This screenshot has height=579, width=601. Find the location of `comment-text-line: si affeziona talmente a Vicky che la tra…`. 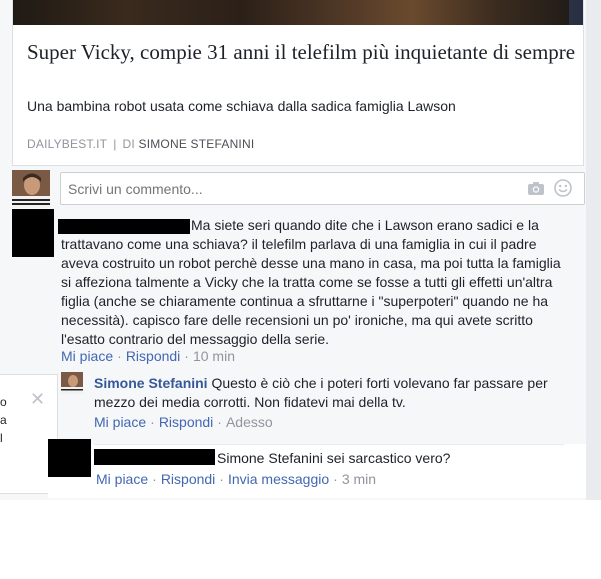

comment-text-line: si affeziona talmente a Vicky che la tra… is located at coordinates (307, 282).